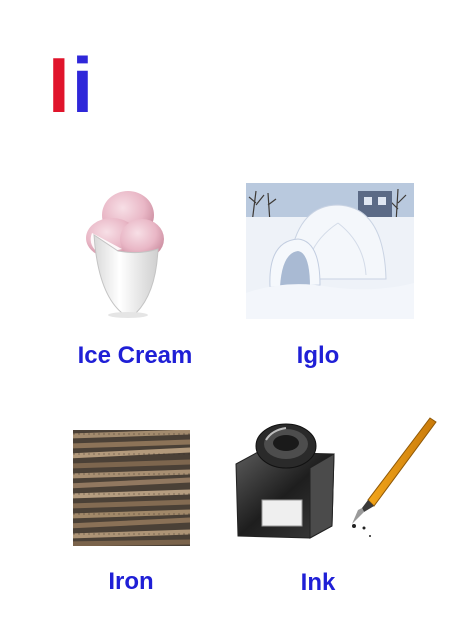  I want to click on page-title: Ii, so click(71, 85).